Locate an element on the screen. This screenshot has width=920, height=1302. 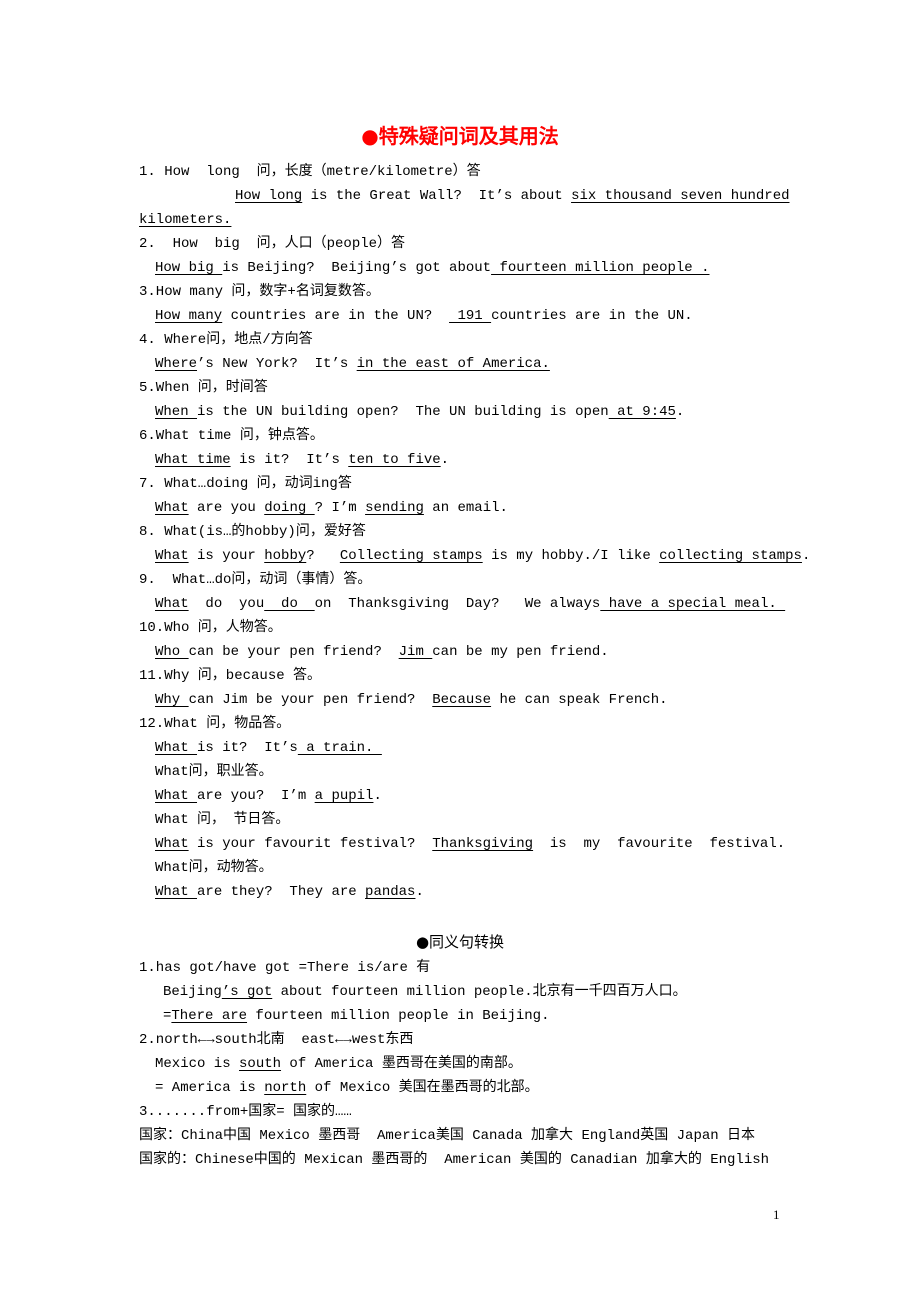
text: = America is is located at coordinates (210, 1088).